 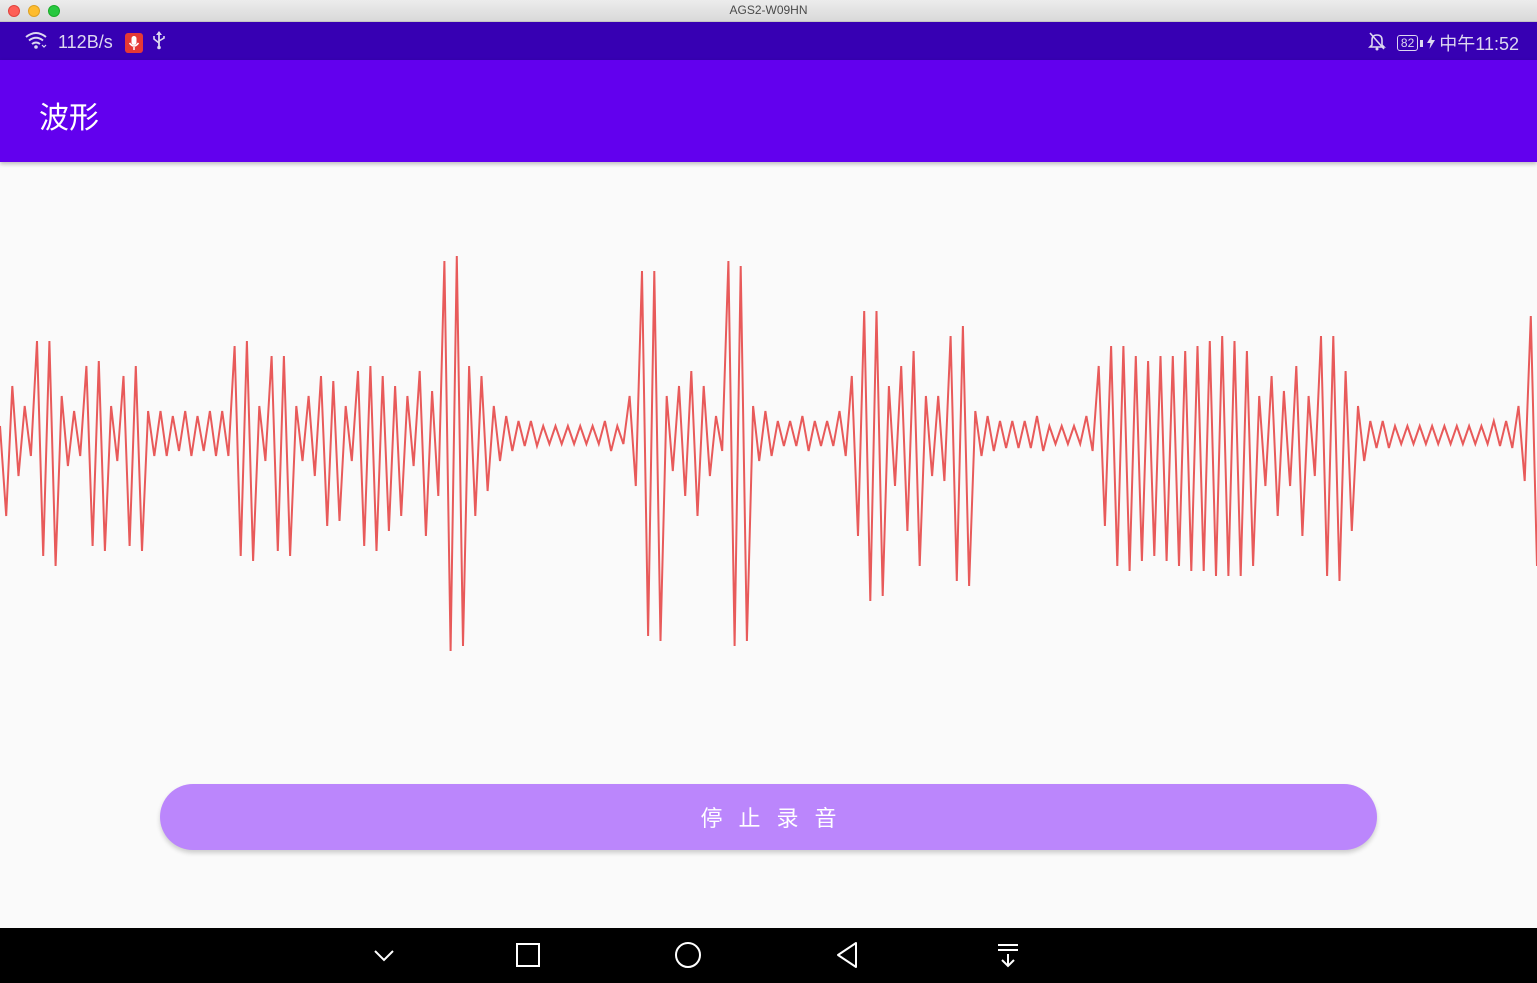 I want to click on network-speed: 112B/s, so click(x=85, y=42).